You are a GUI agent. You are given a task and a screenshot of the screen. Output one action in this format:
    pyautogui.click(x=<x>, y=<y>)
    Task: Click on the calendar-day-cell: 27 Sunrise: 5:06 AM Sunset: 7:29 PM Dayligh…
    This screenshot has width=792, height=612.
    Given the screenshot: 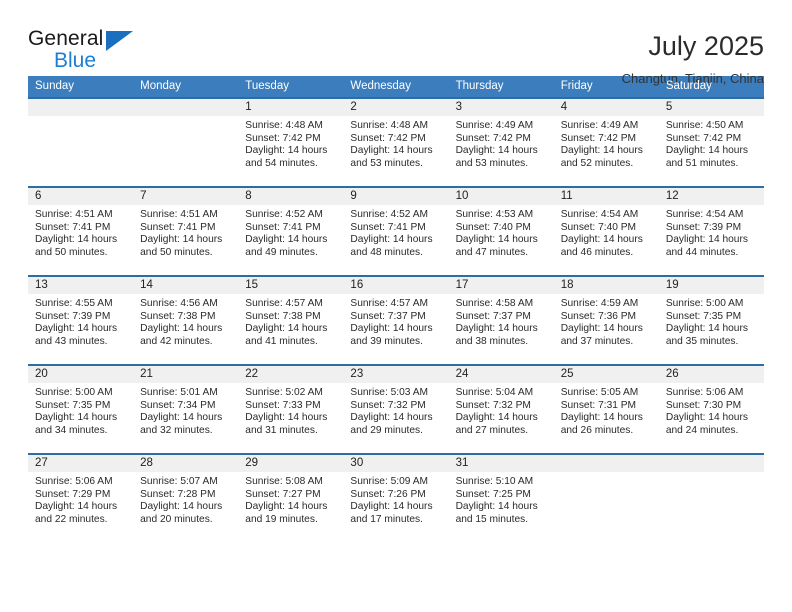 What is the action you would take?
    pyautogui.click(x=81, y=498)
    